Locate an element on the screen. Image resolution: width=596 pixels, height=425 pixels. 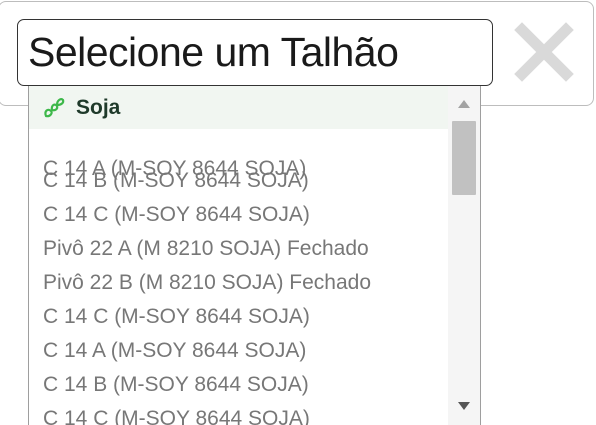
plot-select-input: Selecione um Talhão is located at coordinates (255, 52).